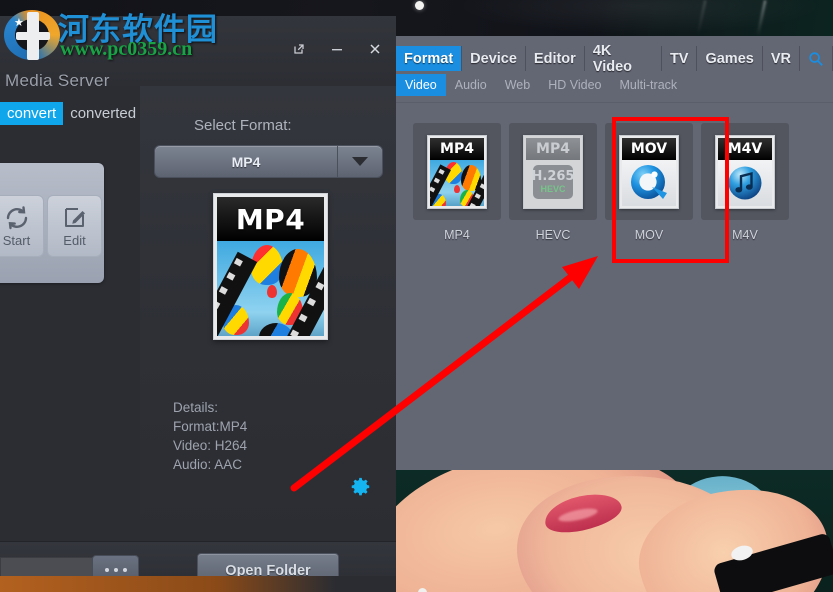 The width and height of the screenshot is (833, 592). Describe the element at coordinates (270, 219) in the screenshot. I see `preview-badge-text: MP4` at that location.